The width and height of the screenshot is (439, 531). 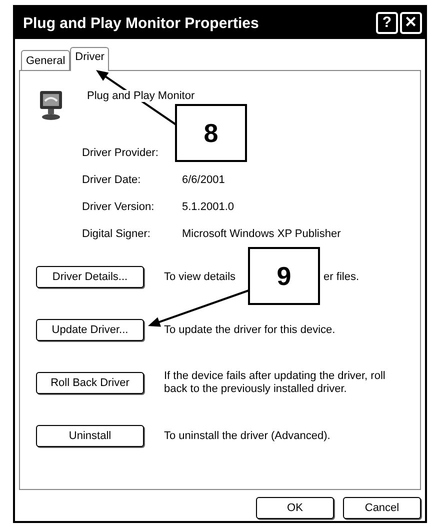 What do you see at coordinates (295, 508) in the screenshot?
I see `dialog-button: OK` at bounding box center [295, 508].